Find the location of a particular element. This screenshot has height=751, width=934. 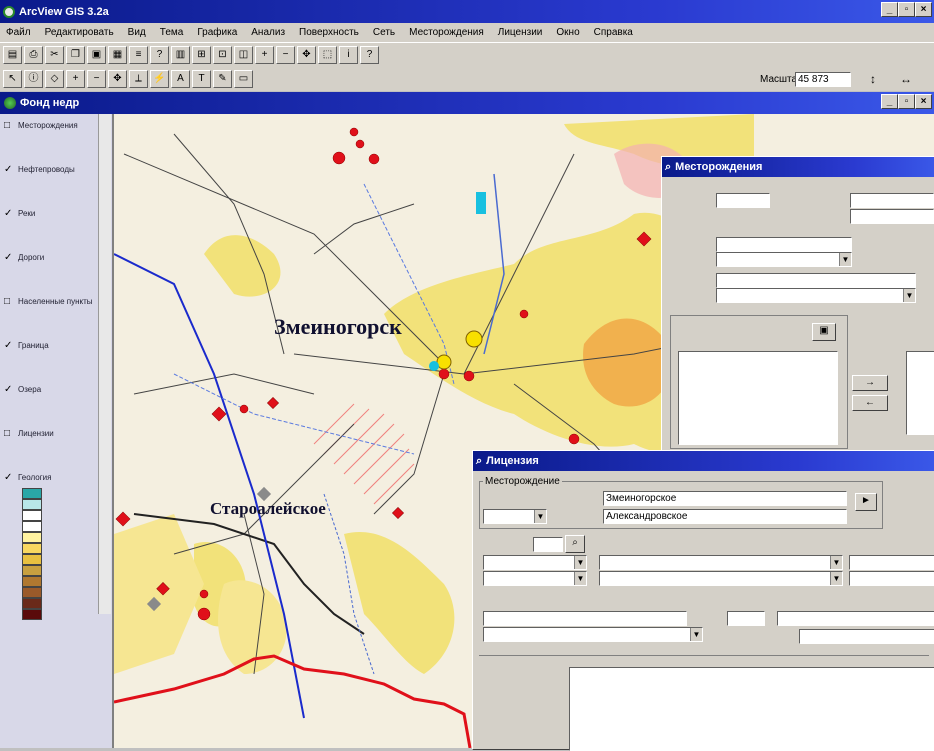

info-icon: i is located at coordinates (348, 55).